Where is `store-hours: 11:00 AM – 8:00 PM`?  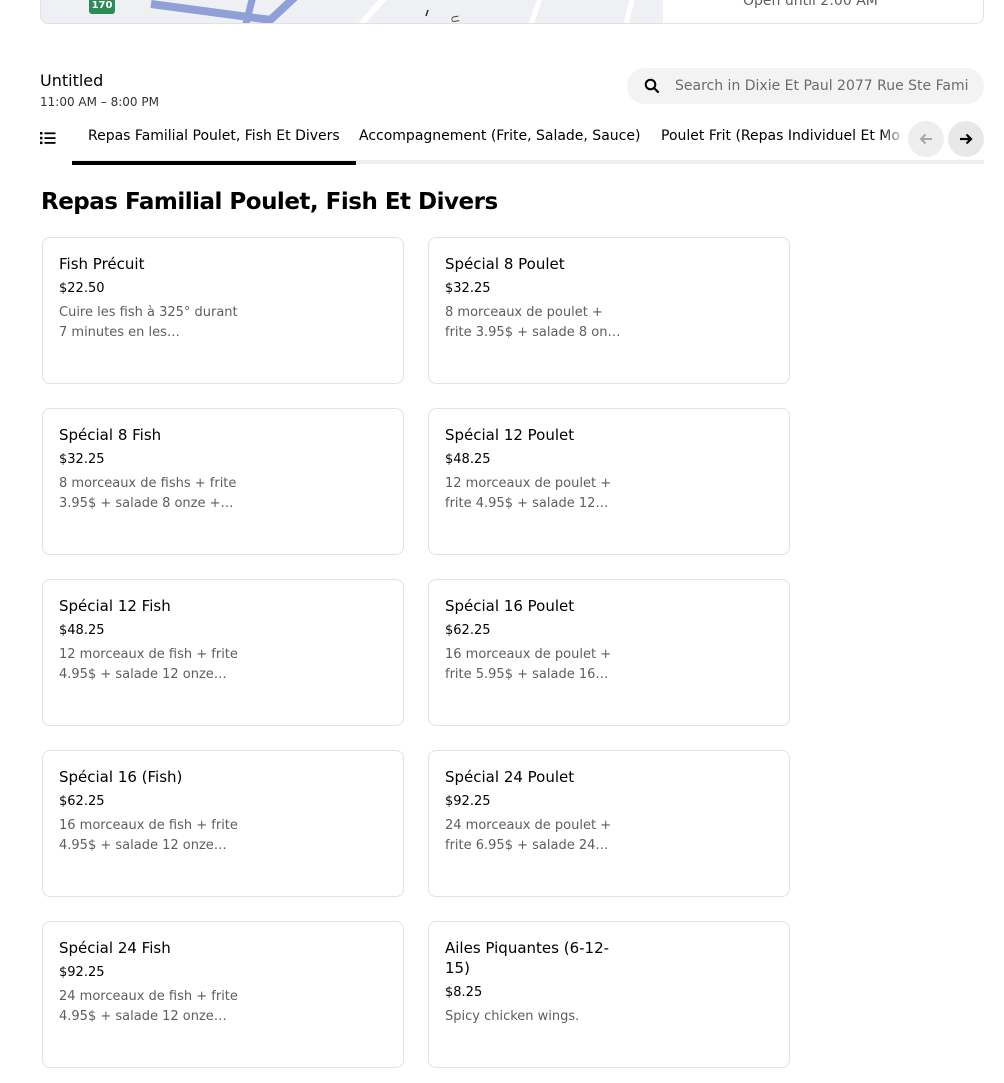
store-hours: 11:00 AM – 8:00 PM is located at coordinates (99, 102).